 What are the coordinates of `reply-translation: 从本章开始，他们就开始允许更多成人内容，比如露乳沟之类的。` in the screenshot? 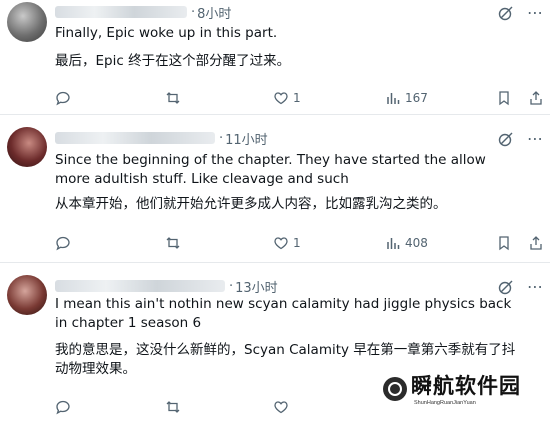 It's located at (251, 204).